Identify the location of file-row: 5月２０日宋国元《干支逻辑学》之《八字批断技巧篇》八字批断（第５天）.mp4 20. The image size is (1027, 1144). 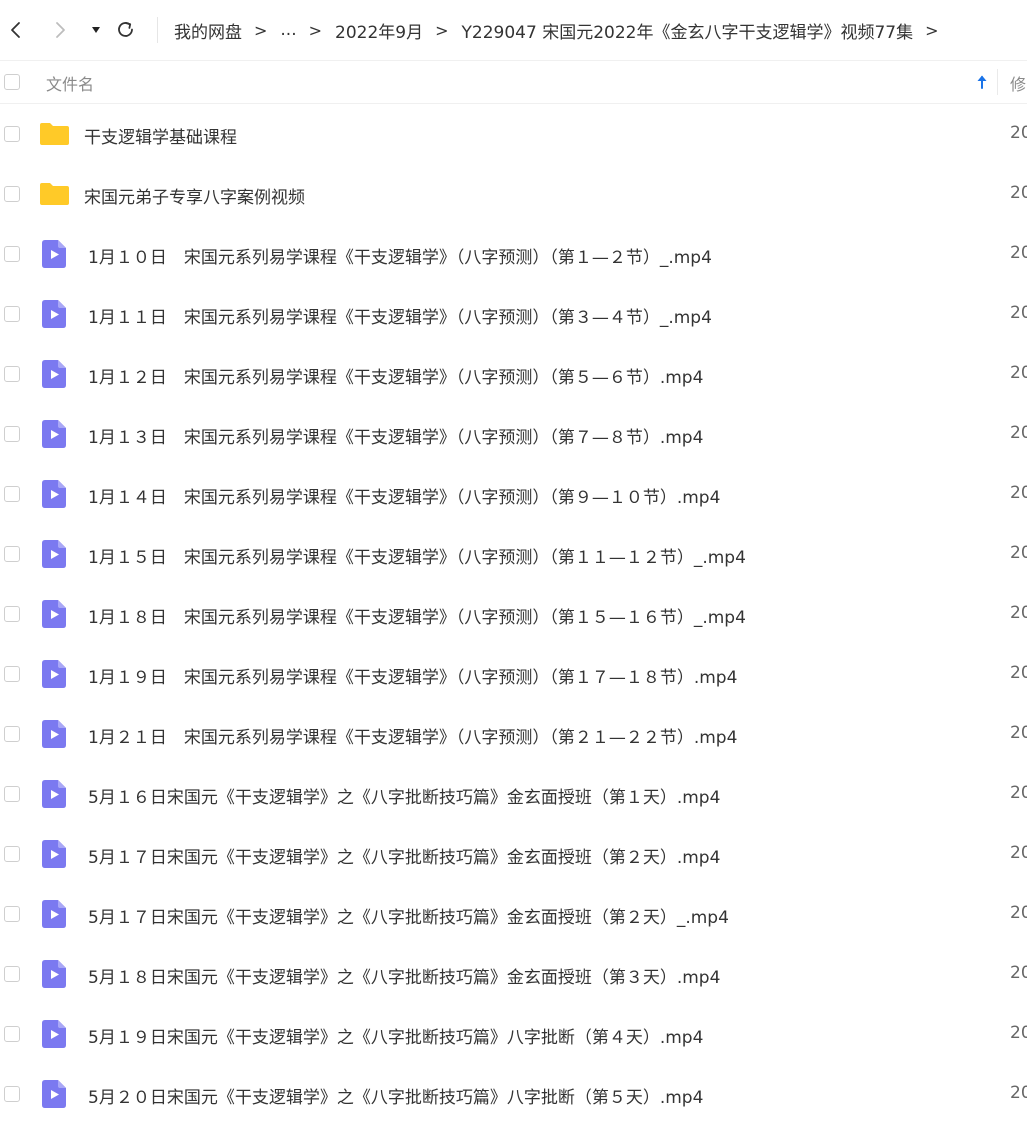
(513, 1094).